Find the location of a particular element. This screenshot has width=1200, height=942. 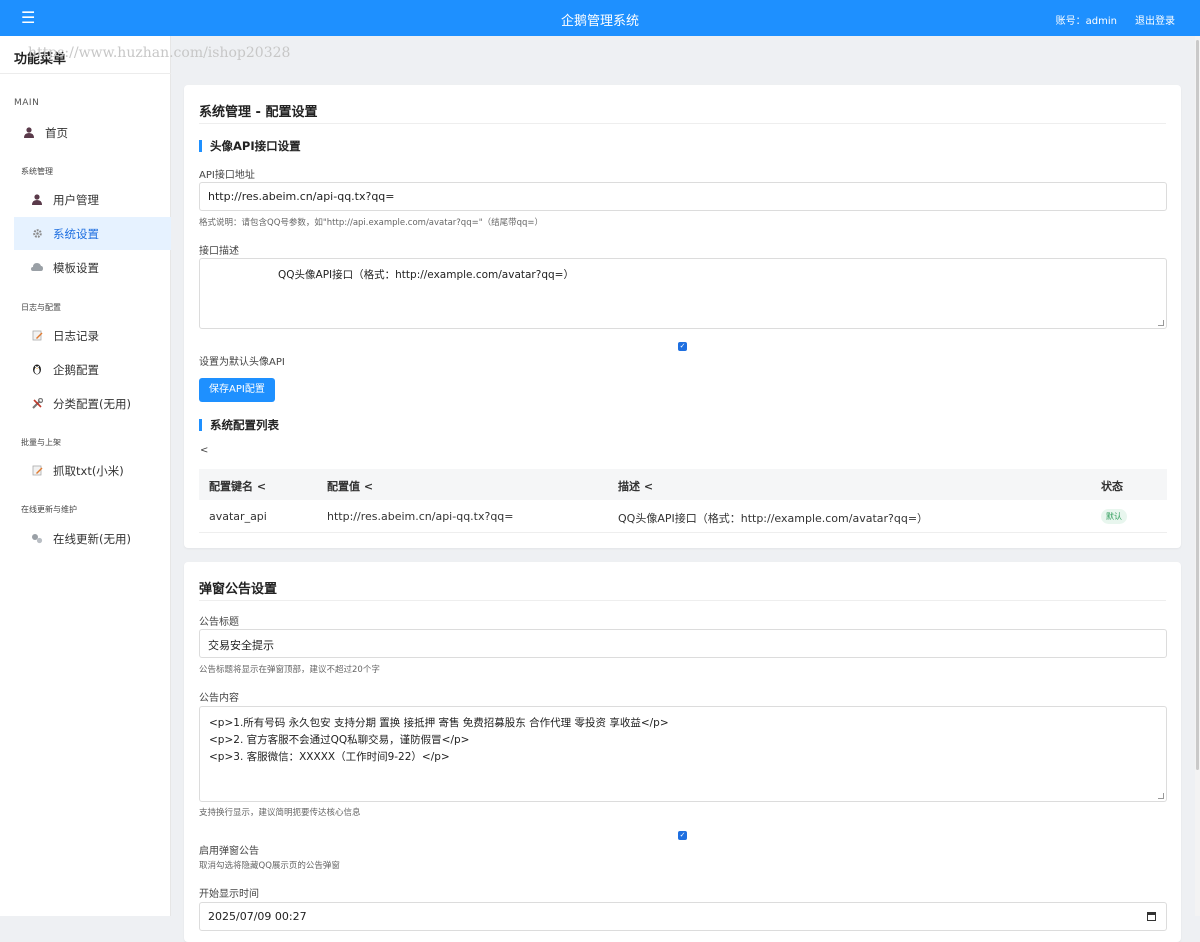

sidebar-item-settings: 系统设置 is located at coordinates (92, 233).